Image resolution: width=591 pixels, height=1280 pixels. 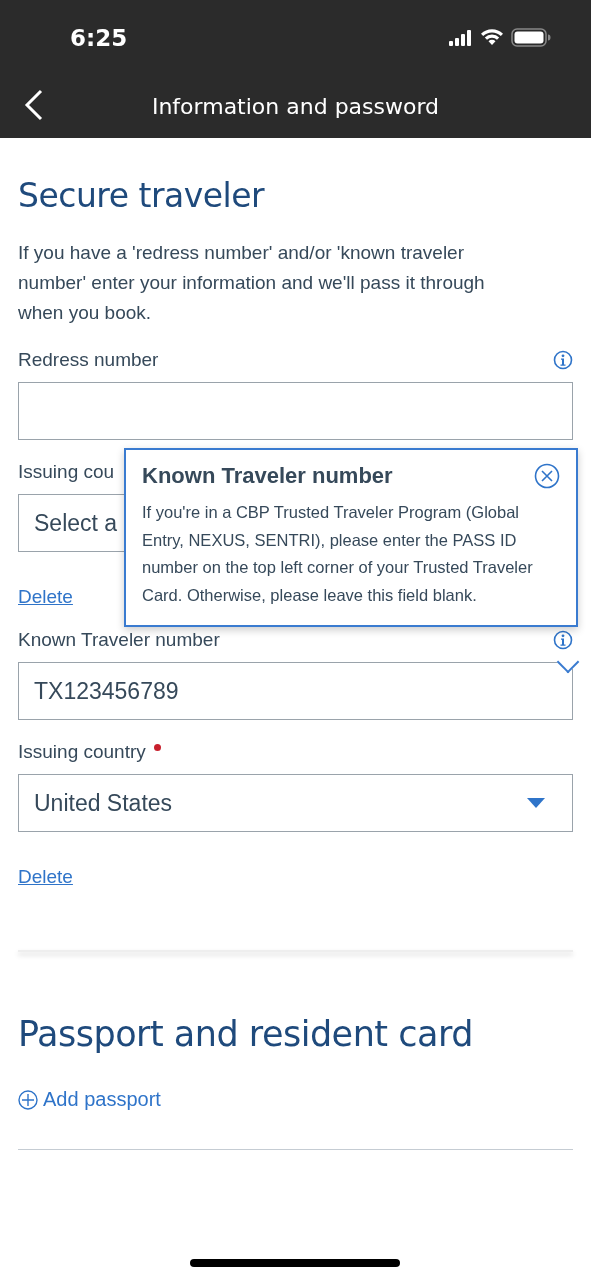 What do you see at coordinates (547, 476) in the screenshot?
I see `close-icon` at bounding box center [547, 476].